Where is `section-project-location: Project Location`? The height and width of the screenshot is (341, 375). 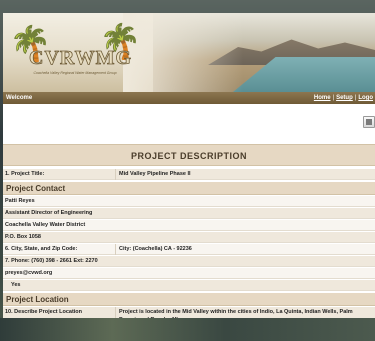
section-project-location: Project Location is located at coordinates (189, 299).